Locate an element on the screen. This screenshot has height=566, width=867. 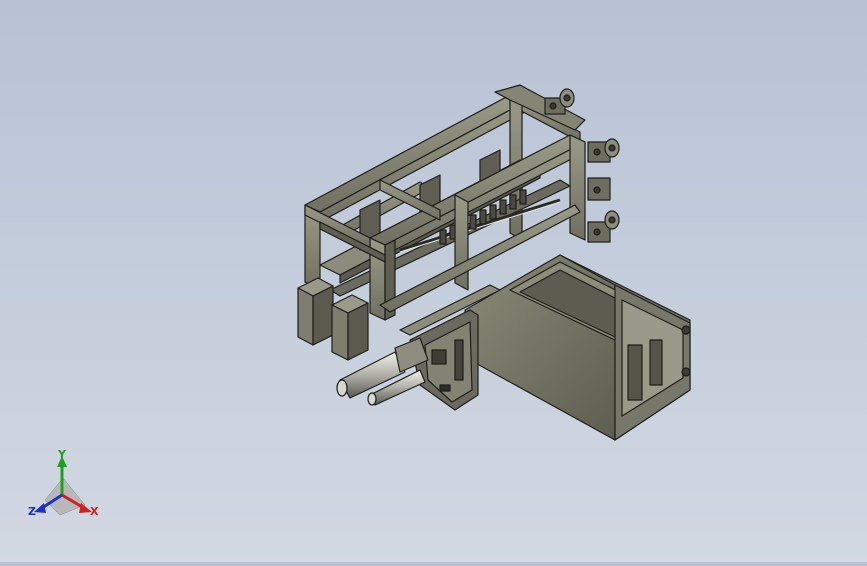
hopper-box is located at coordinates (577, 347).